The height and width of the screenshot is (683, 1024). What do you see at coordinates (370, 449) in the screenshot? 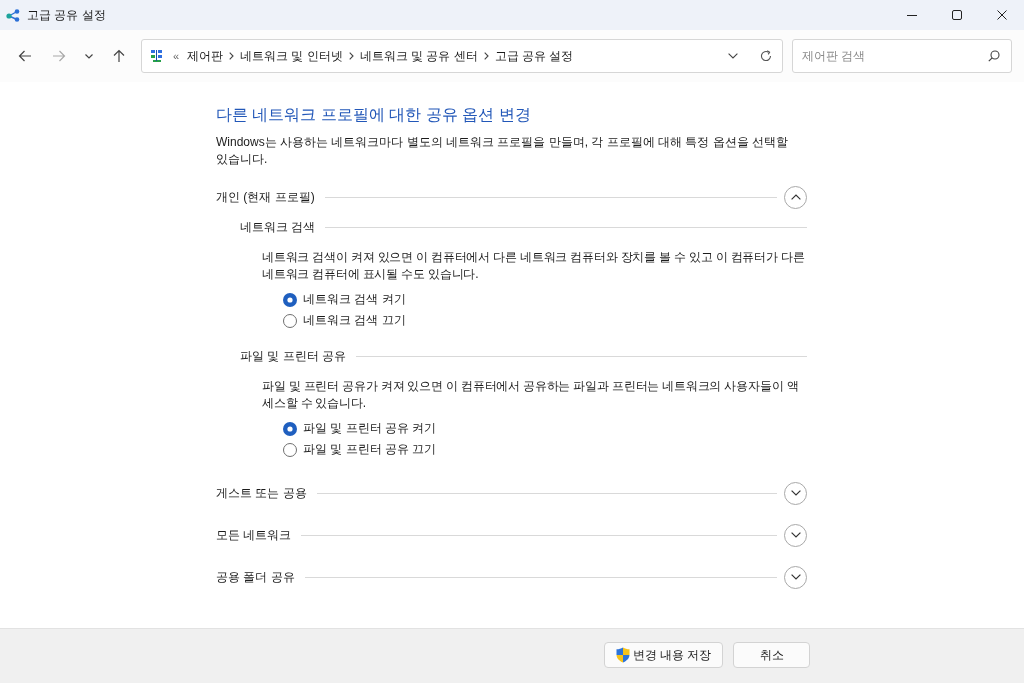
I see `radio-label: 파일 및 프린터 공유 끄기` at bounding box center [370, 449].